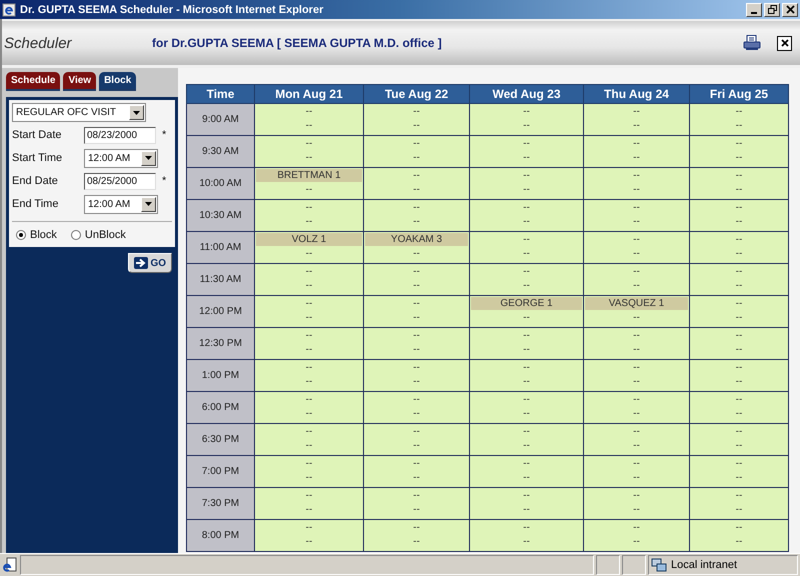 The image size is (800, 576). Describe the element at coordinates (784, 43) in the screenshot. I see `close-button` at that location.